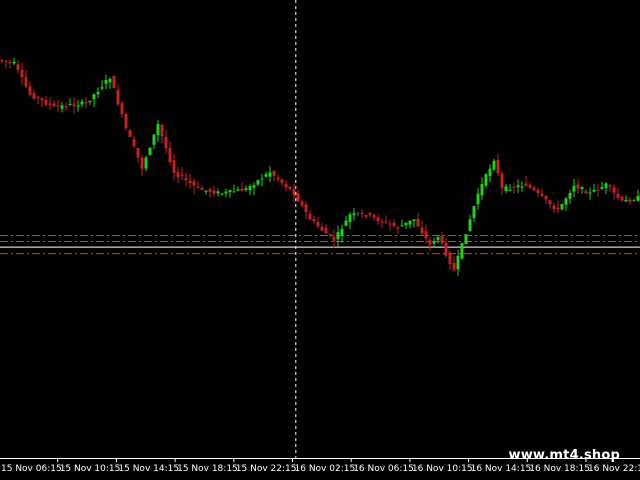 This screenshot has width=640, height=480. I want to click on time-axis-label: 15 Nov 06:15, so click(31, 469).